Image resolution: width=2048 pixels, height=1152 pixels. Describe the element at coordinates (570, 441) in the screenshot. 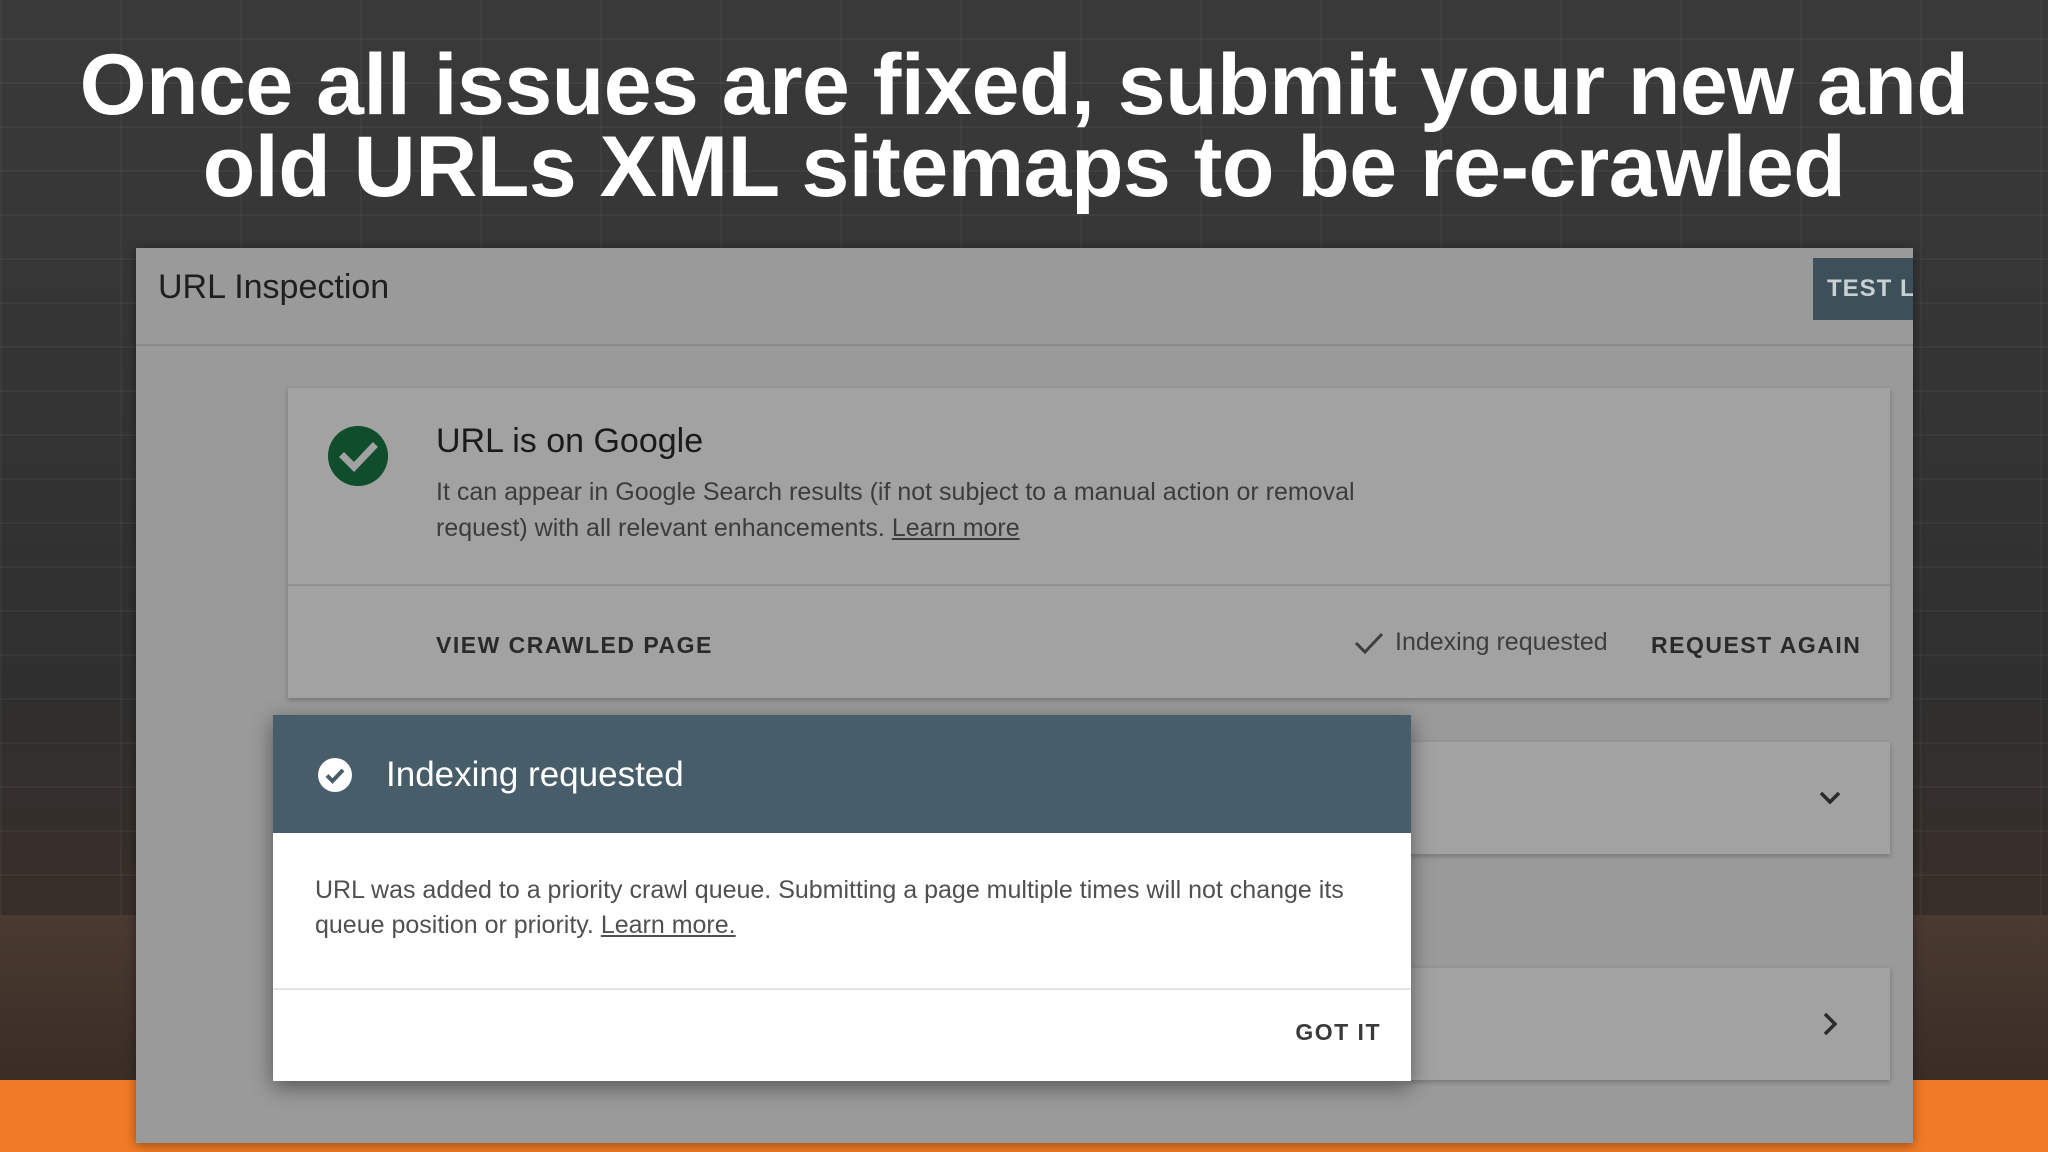

I see `url-status-heading: URL is on Google` at that location.